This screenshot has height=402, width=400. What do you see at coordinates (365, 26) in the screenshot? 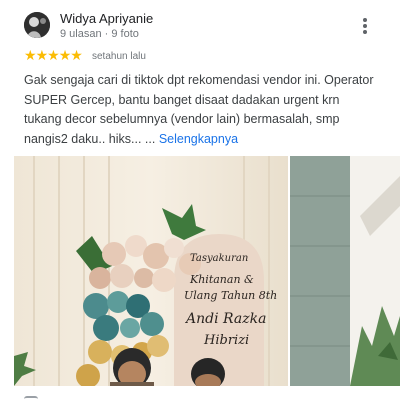
I see `more-options-icon` at bounding box center [365, 26].